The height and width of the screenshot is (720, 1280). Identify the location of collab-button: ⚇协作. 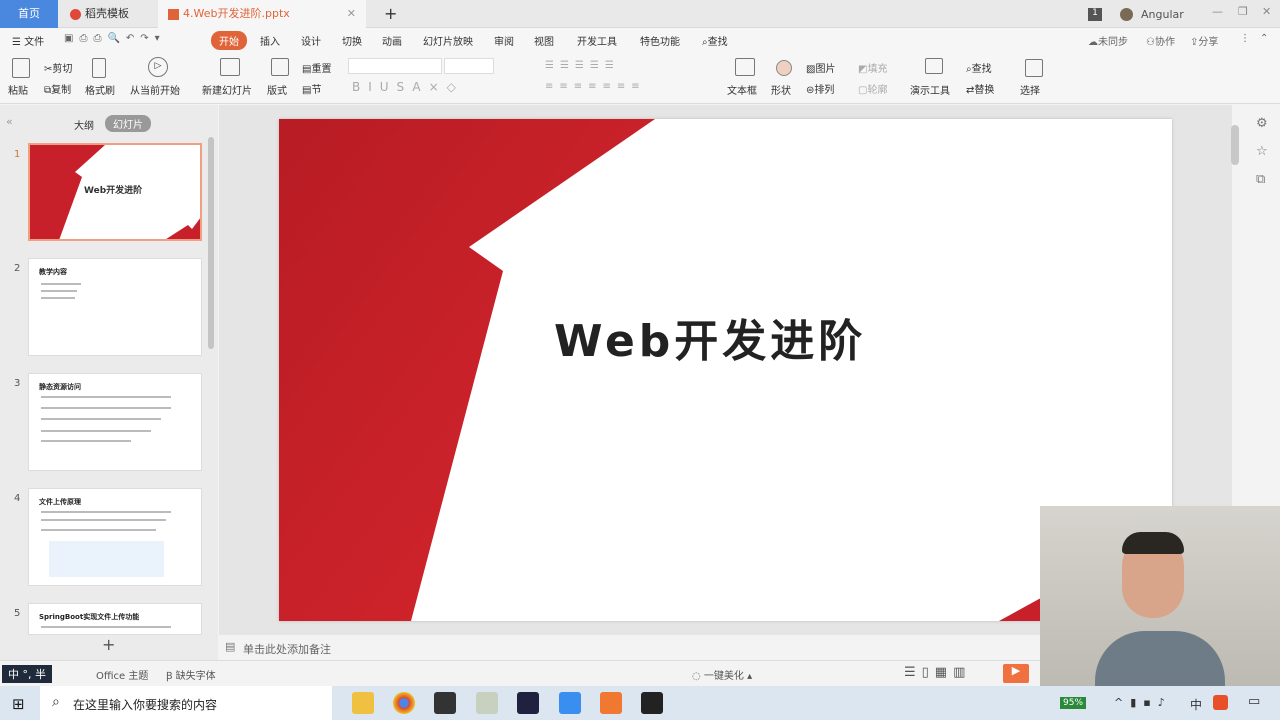
(1160, 40).